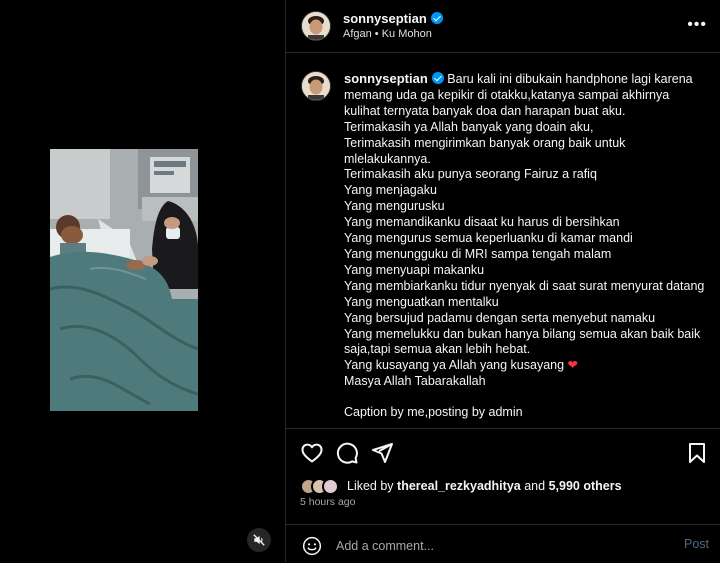  What do you see at coordinates (312, 453) in the screenshot?
I see `like-heart-icon` at bounding box center [312, 453].